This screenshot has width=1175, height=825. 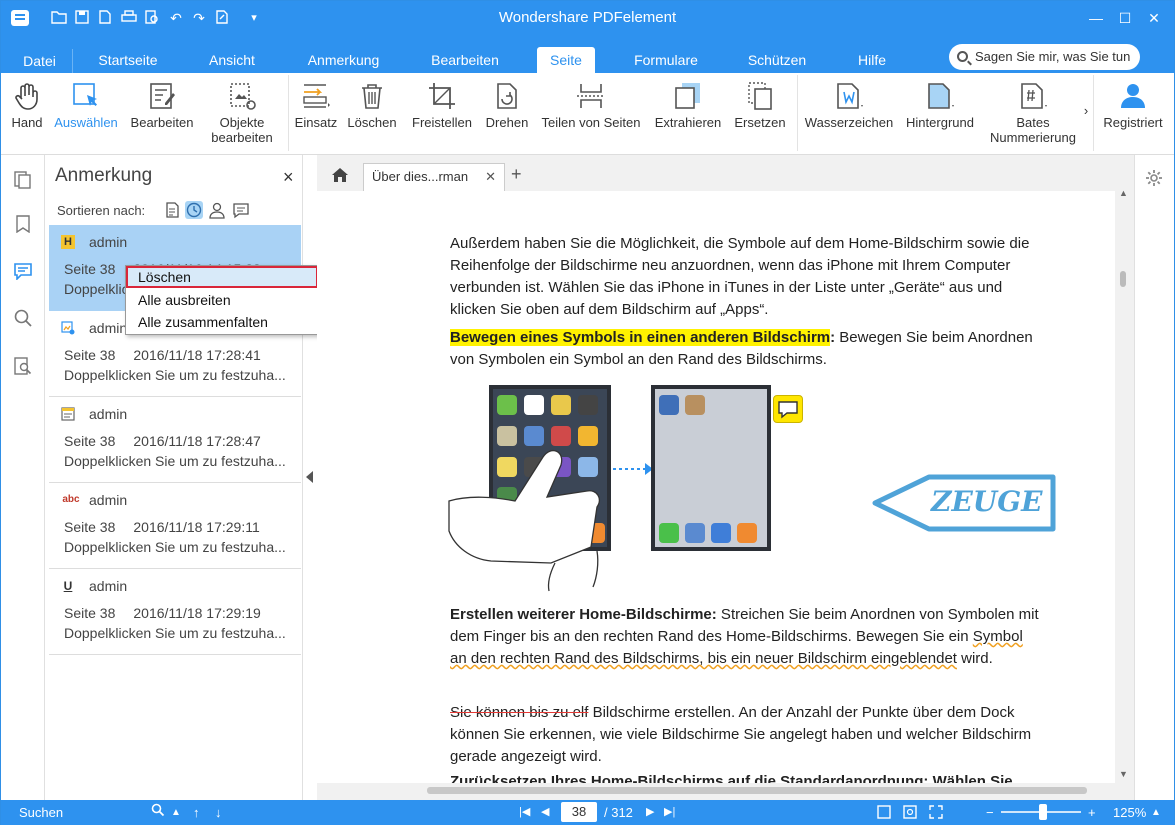 I want to click on first-page-icon: |◀, so click(x=524, y=812).